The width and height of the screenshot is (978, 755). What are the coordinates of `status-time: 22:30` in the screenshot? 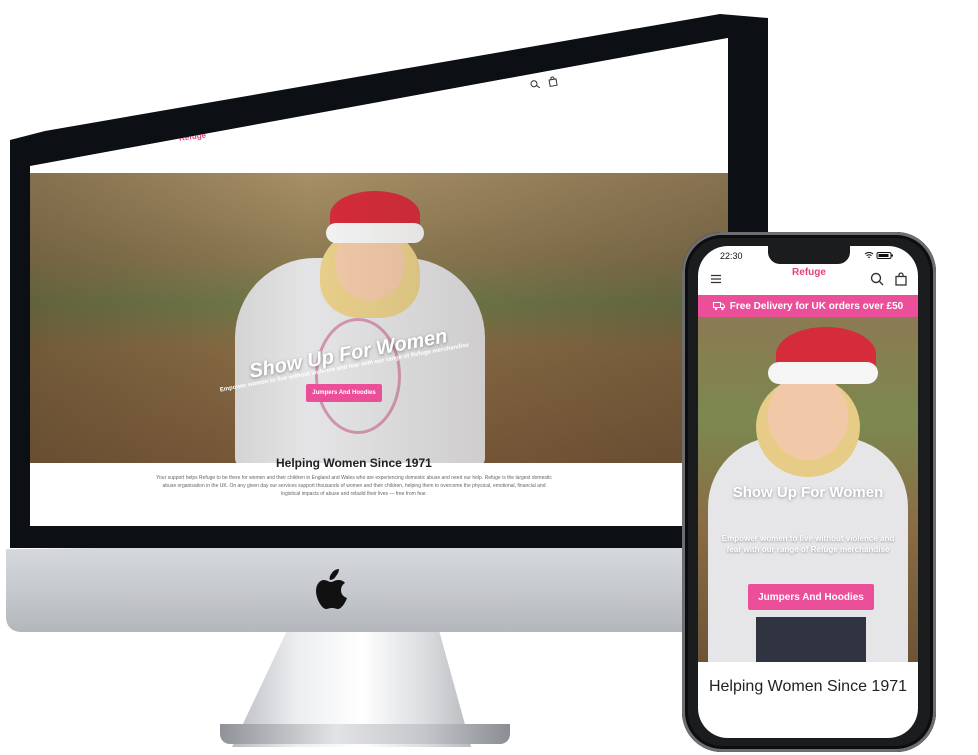 It's located at (731, 256).